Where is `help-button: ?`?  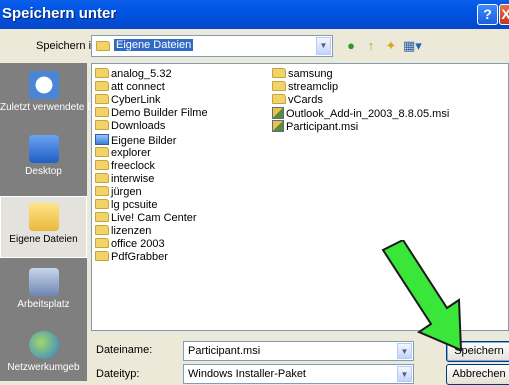
help-button: ? is located at coordinates (487, 14).